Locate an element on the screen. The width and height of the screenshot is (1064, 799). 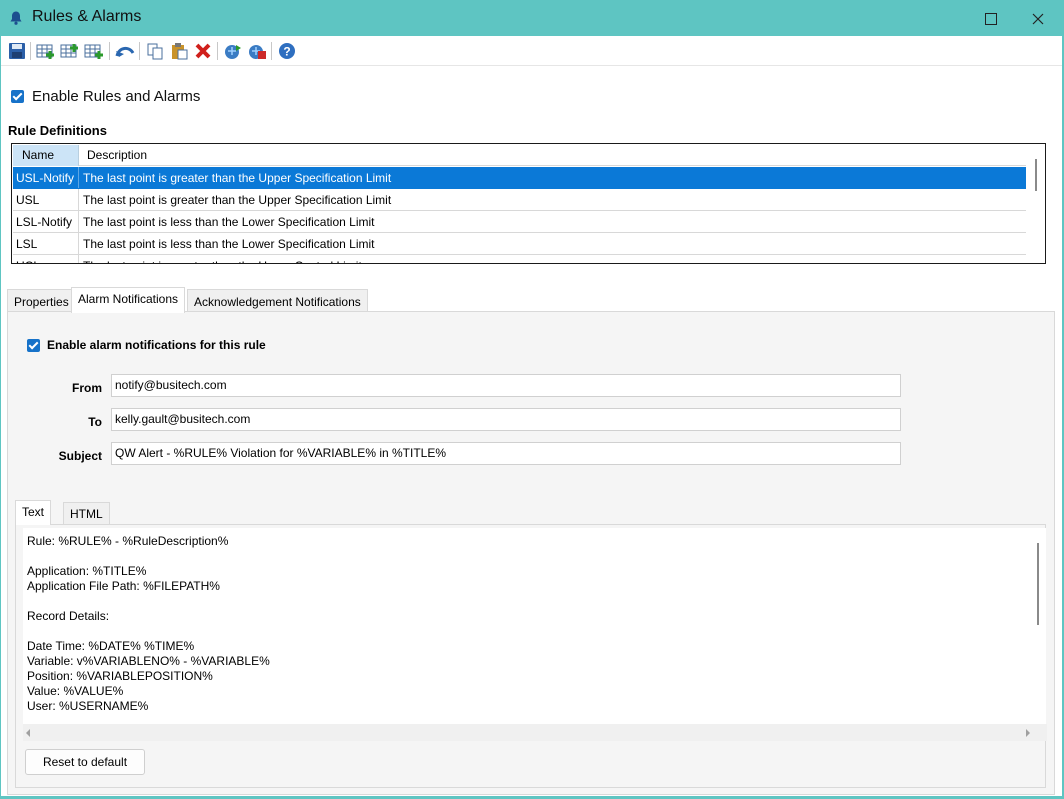
bell-icon is located at coordinates (16, 18).